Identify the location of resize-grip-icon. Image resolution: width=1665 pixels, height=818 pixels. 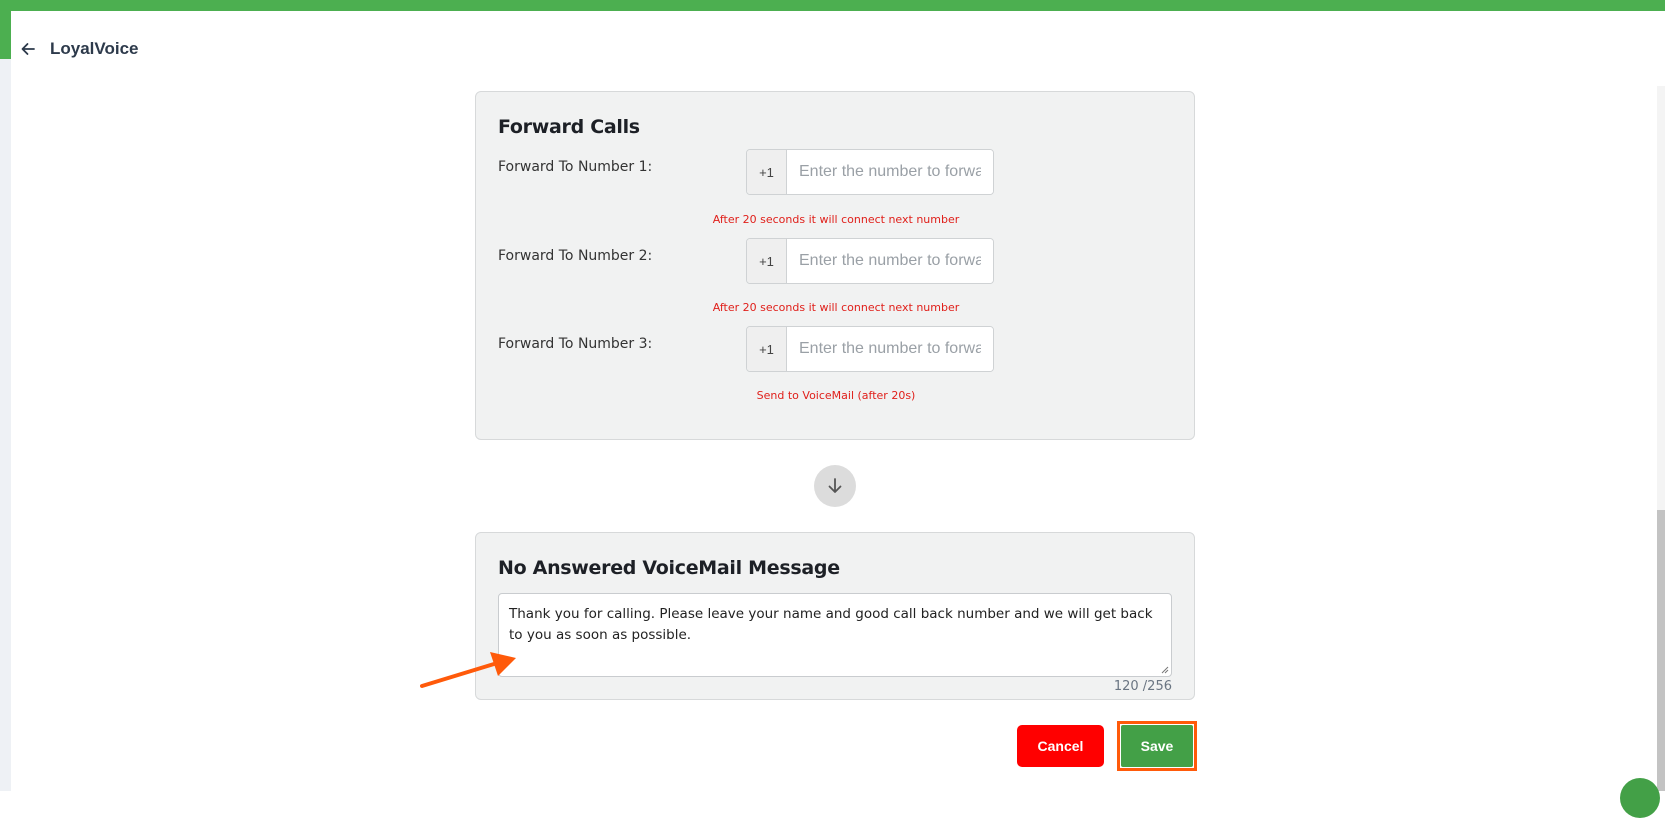
(1164, 669).